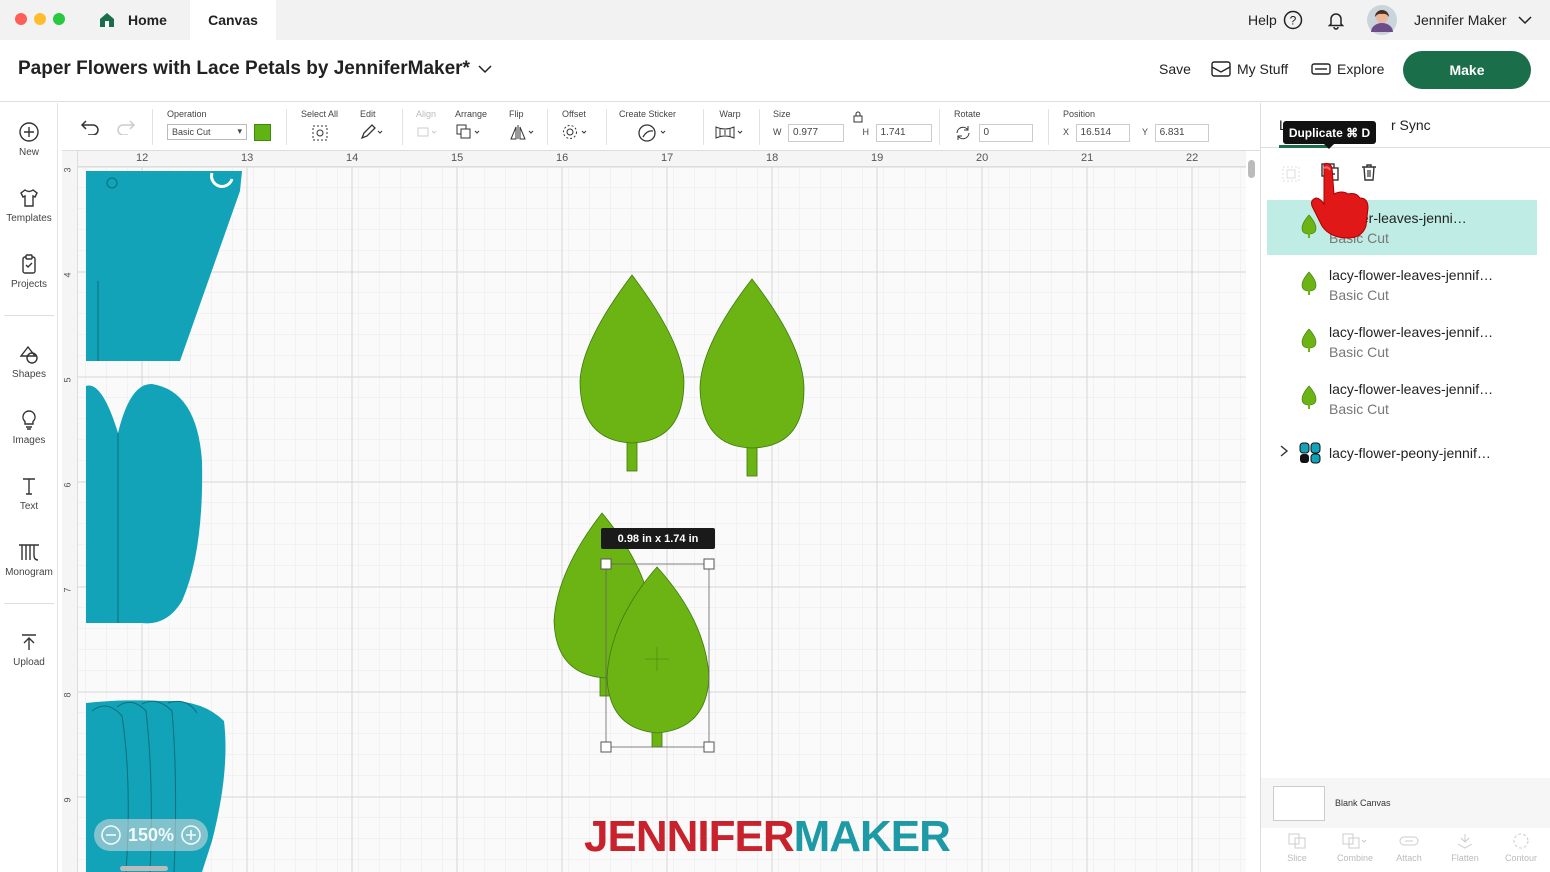  What do you see at coordinates (40, 19) in the screenshot?
I see `minimize-window-button` at bounding box center [40, 19].